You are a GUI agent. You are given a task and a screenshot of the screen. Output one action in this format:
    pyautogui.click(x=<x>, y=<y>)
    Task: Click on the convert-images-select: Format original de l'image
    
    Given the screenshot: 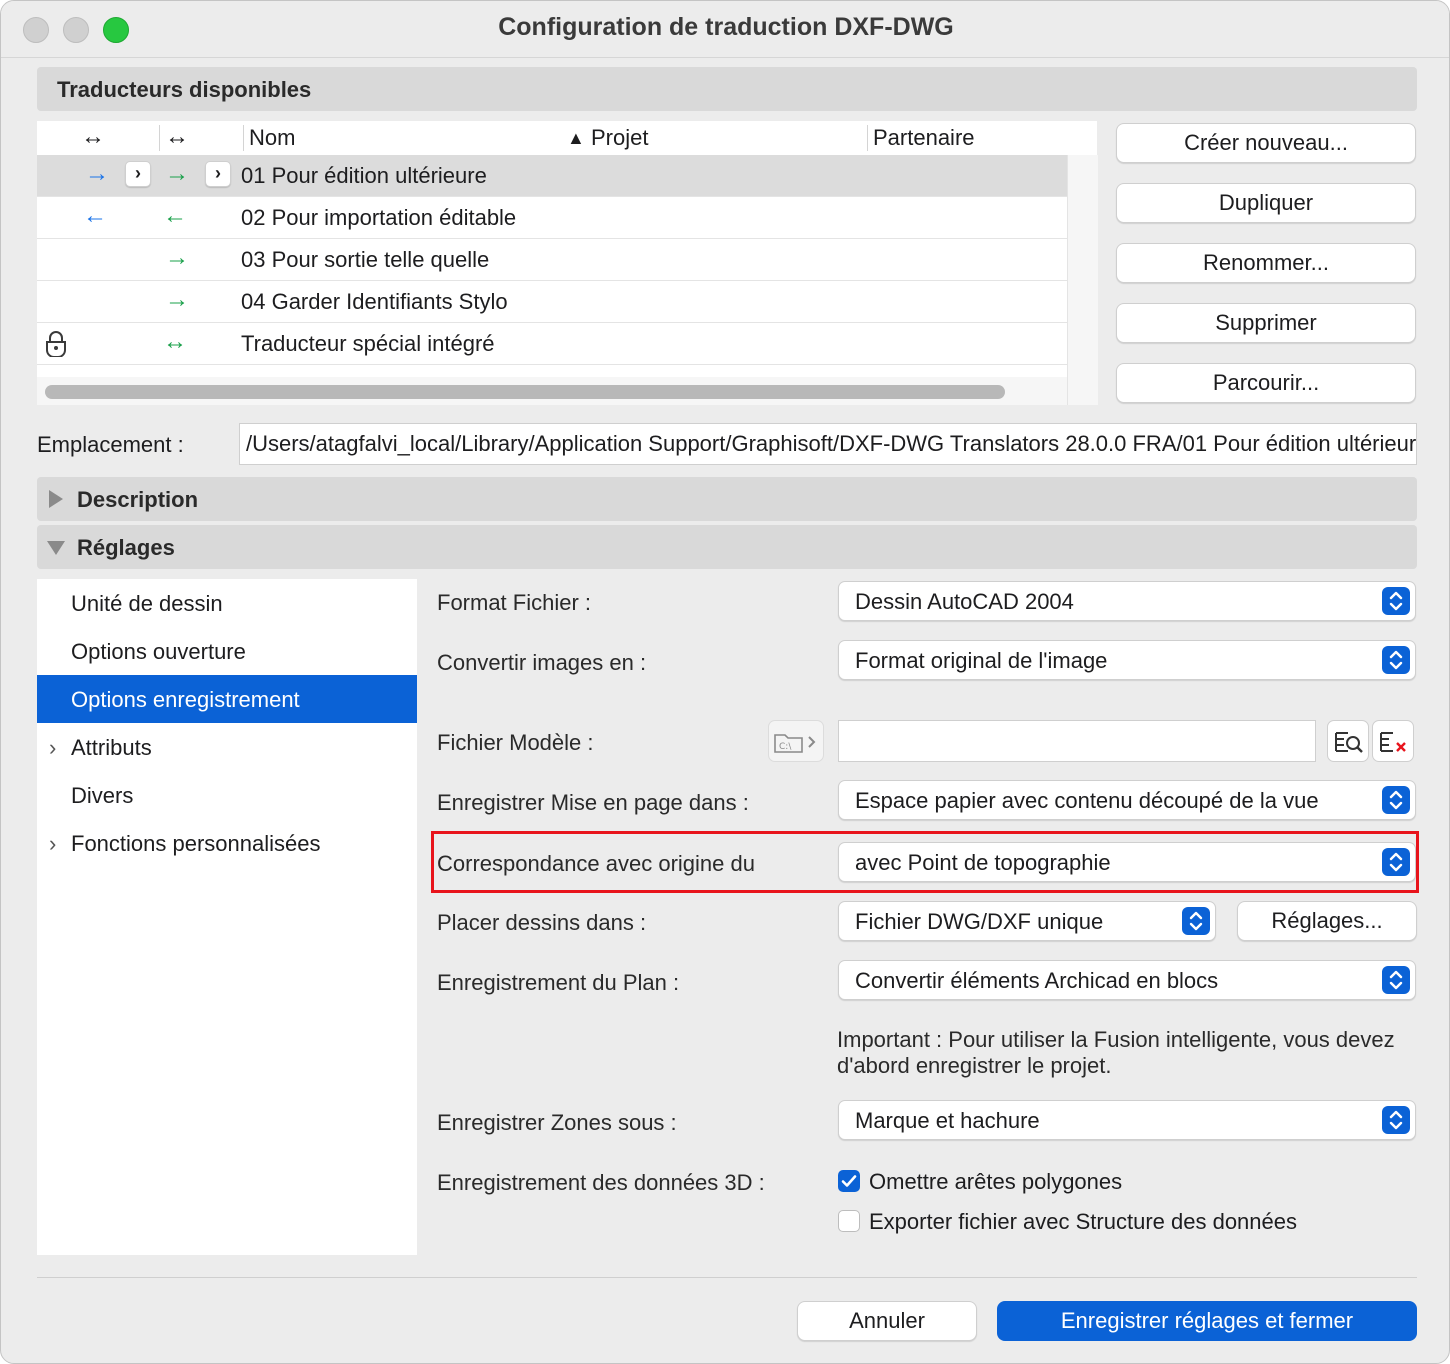 What is the action you would take?
    pyautogui.click(x=1127, y=660)
    